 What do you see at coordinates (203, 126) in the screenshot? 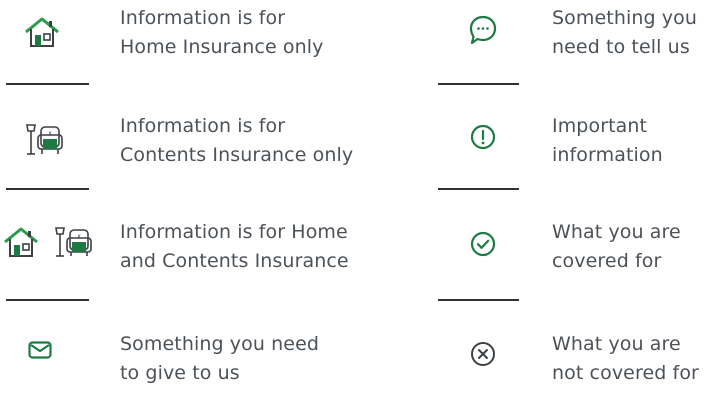
I see `legend-left-2-line-1: Information is for` at bounding box center [203, 126].